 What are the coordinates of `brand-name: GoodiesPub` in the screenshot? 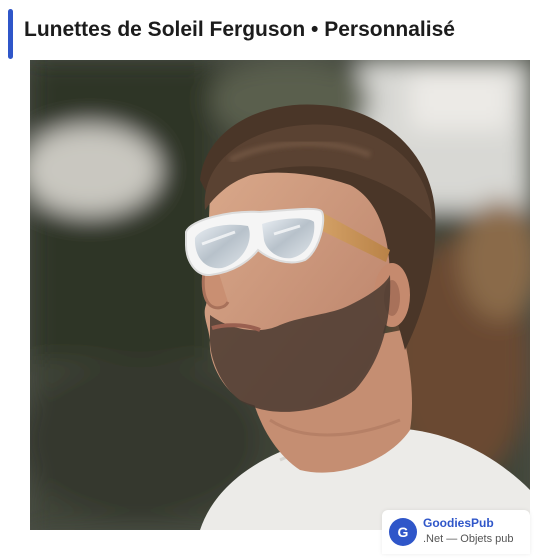 It's located at (458, 523).